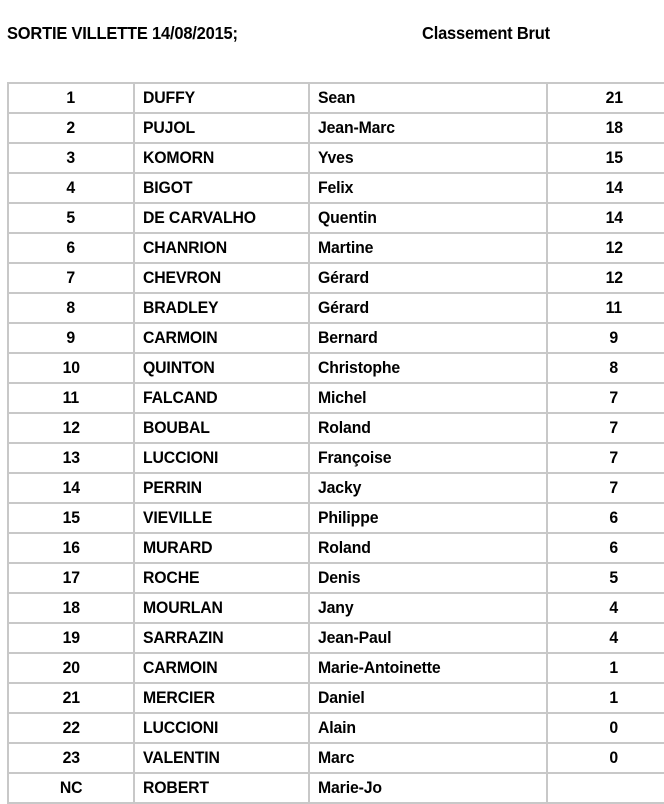 The image size is (664, 804). I want to click on last-name-cell-text: FALCAND, so click(180, 397).